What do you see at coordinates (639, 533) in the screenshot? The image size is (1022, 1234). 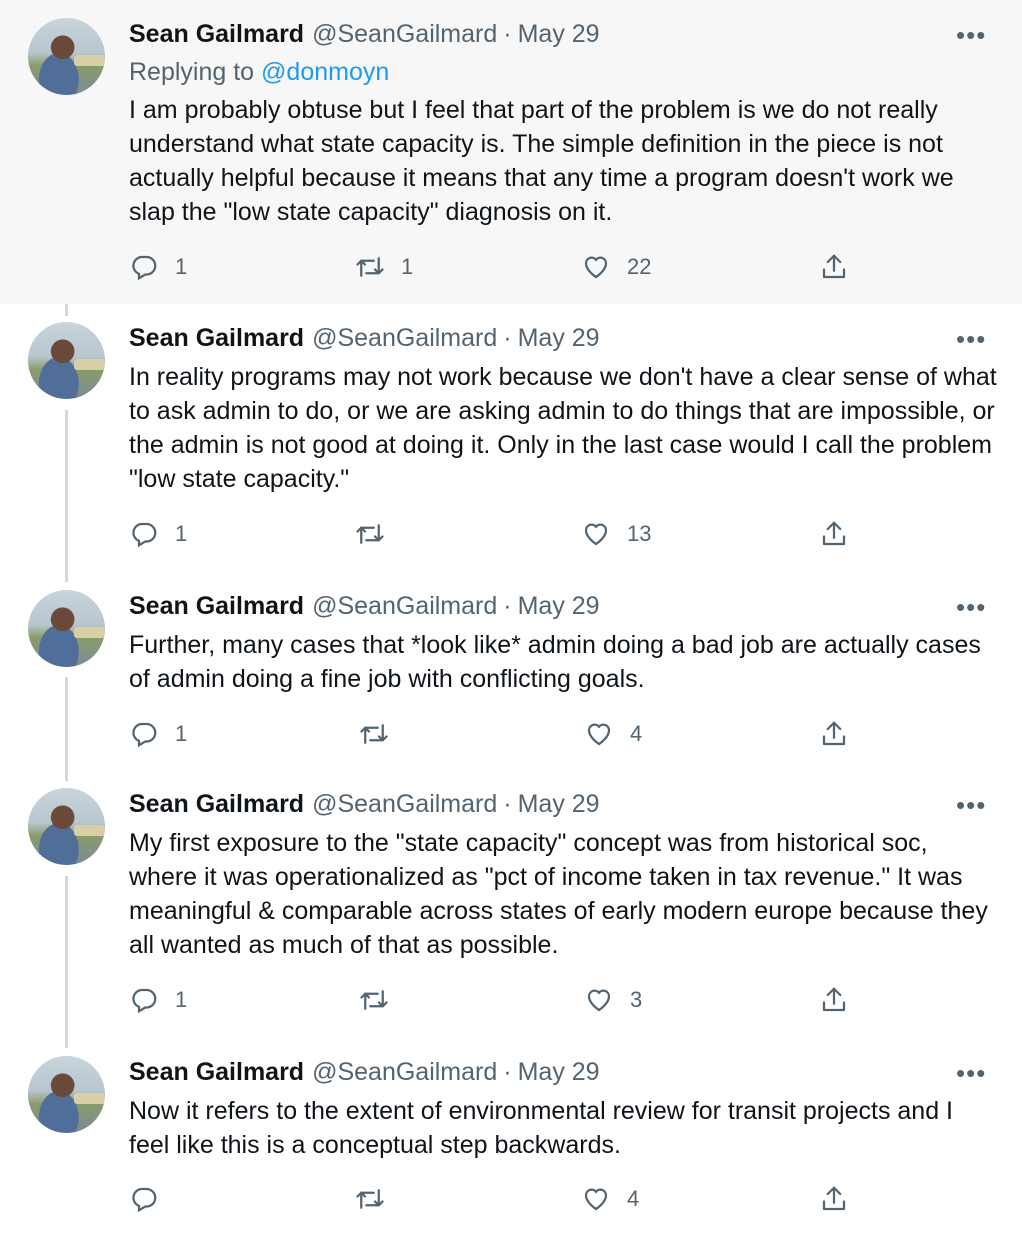 I see `like-count: 13` at bounding box center [639, 533].